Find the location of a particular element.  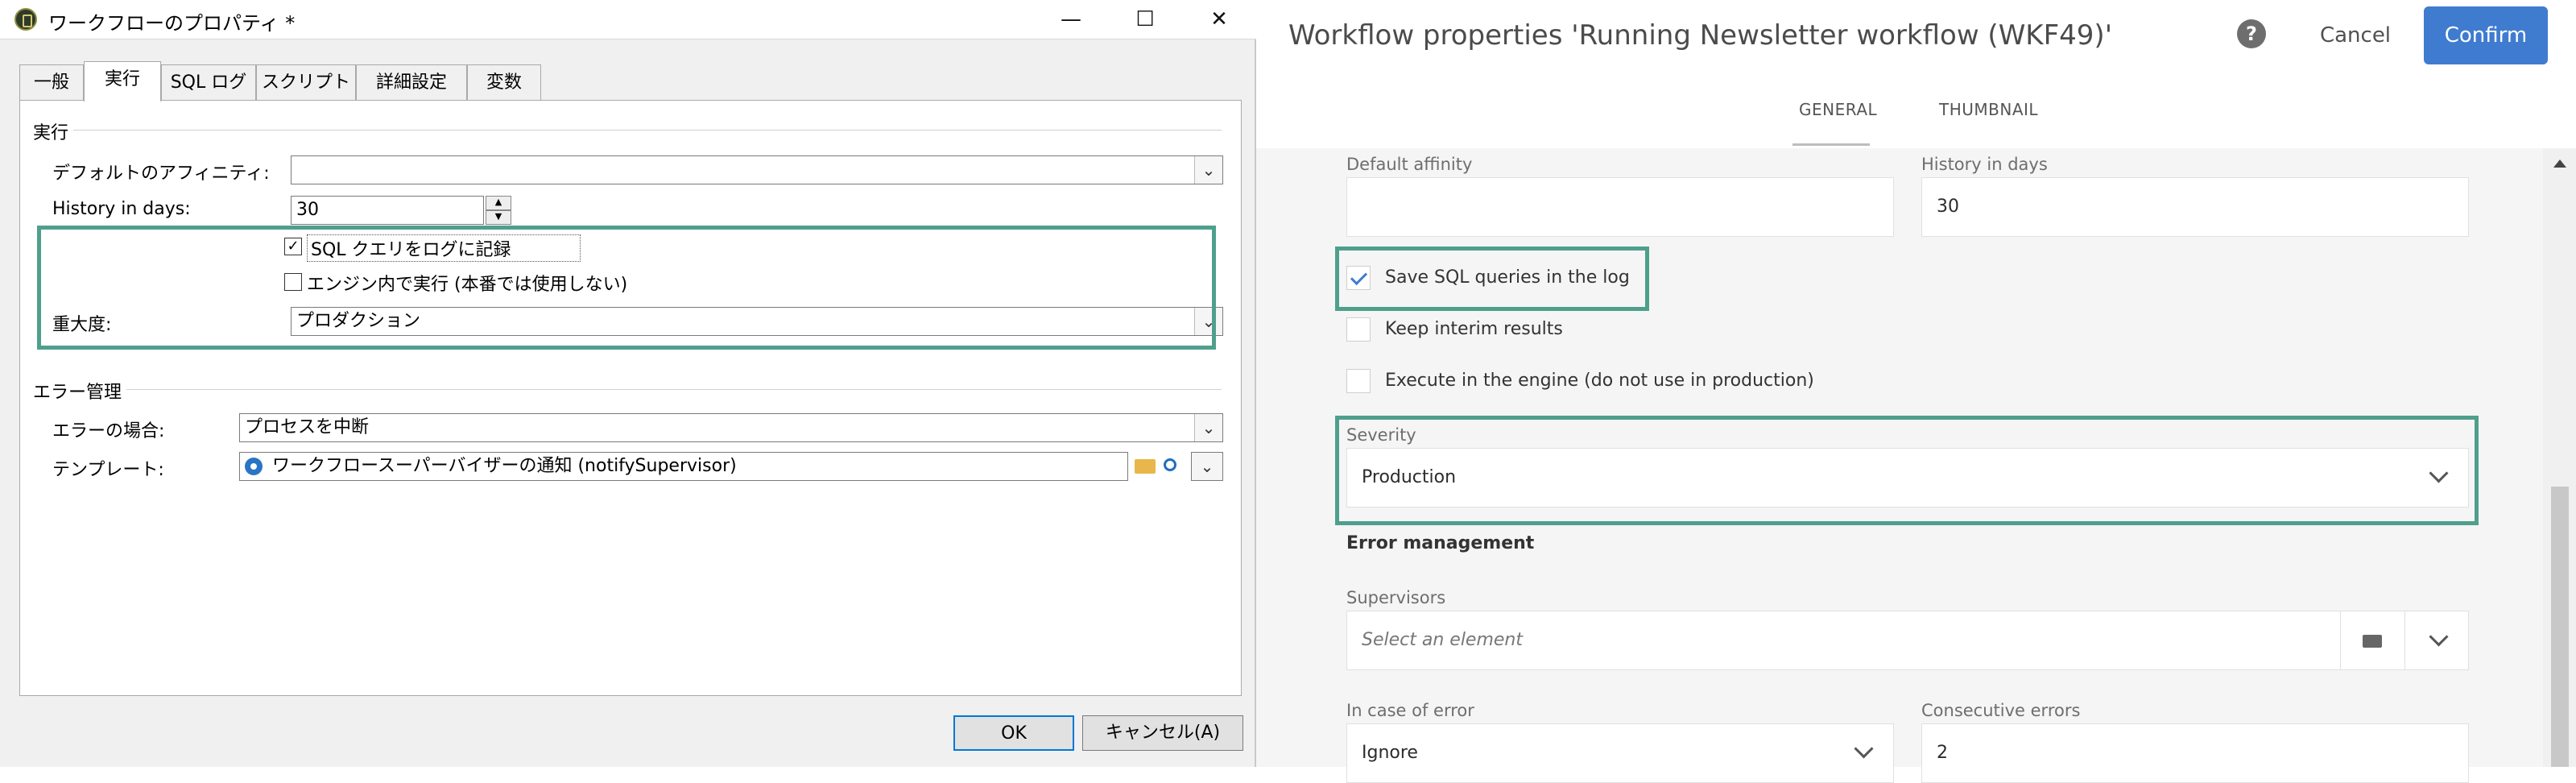

tab-bar: GENERAL THUMBNAIL is located at coordinates (1916, 110).